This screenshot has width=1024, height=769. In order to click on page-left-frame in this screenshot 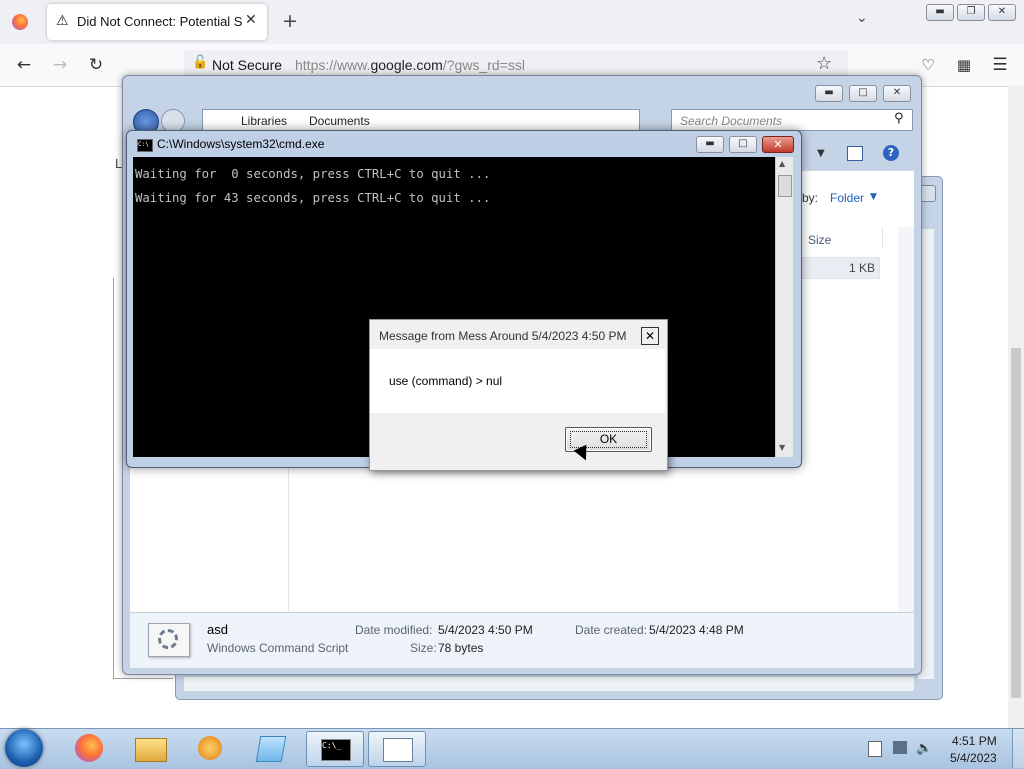, I will do `click(113, 478)`.